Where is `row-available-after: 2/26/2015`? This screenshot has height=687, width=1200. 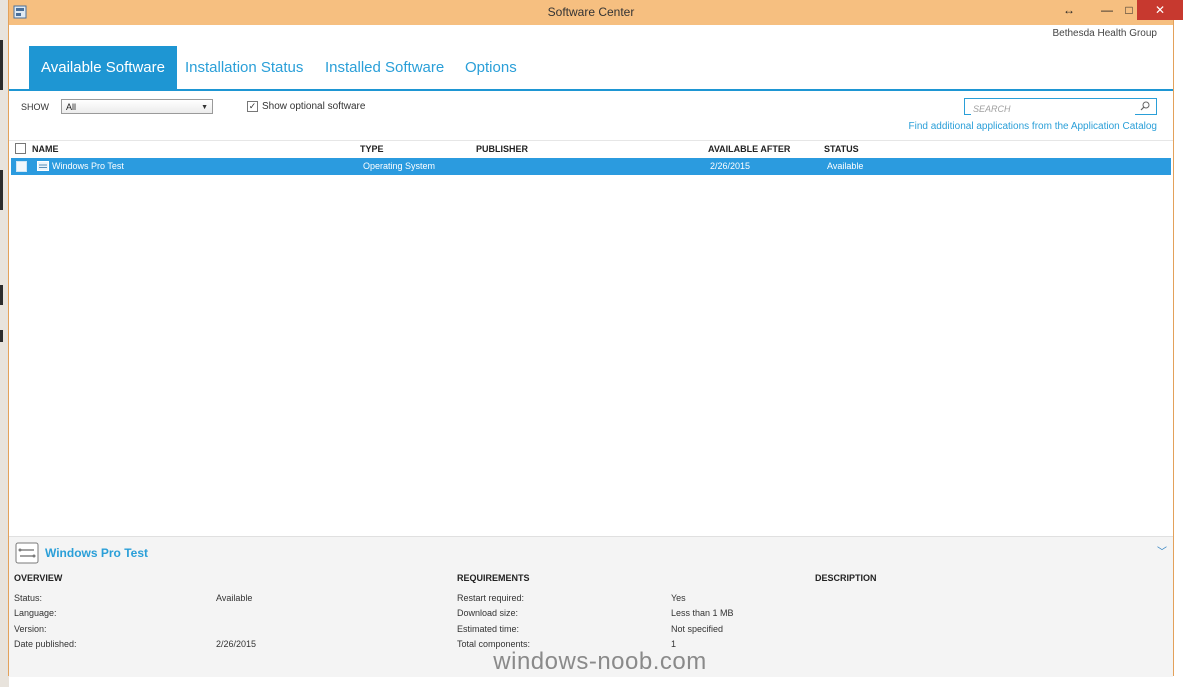 row-available-after: 2/26/2015 is located at coordinates (730, 166).